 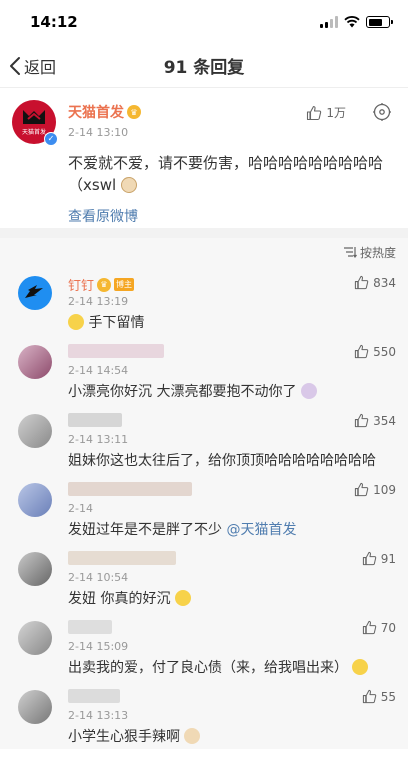 What do you see at coordinates (377, 252) in the screenshot?
I see `sort-label: 按热度` at bounding box center [377, 252].